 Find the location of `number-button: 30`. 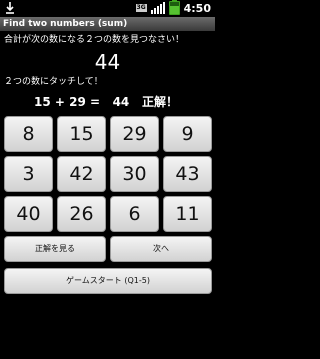

number-button: 30 is located at coordinates (134, 174).